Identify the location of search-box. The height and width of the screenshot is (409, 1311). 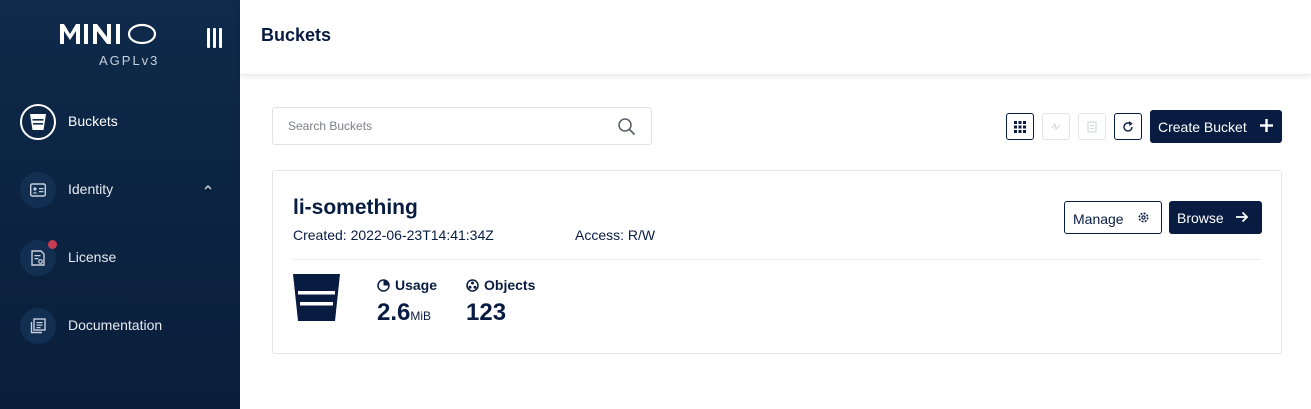
(462, 126).